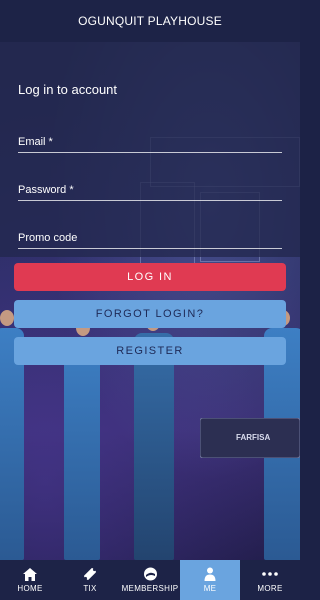  What do you see at coordinates (150, 588) in the screenshot?
I see `tab-label: MEMBERSHIP` at bounding box center [150, 588].